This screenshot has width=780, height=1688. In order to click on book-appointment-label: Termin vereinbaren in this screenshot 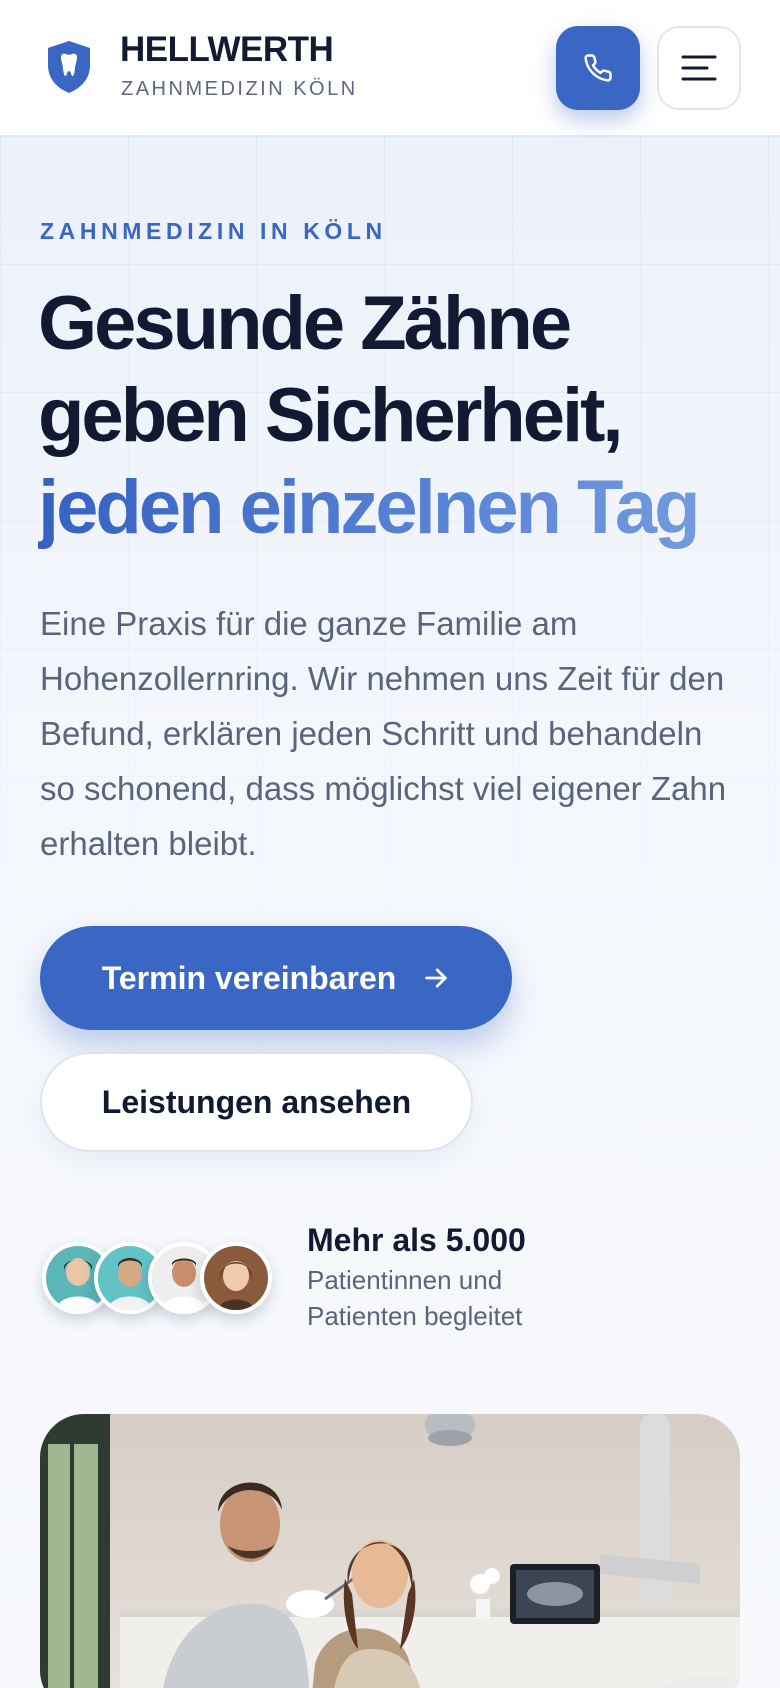, I will do `click(249, 977)`.